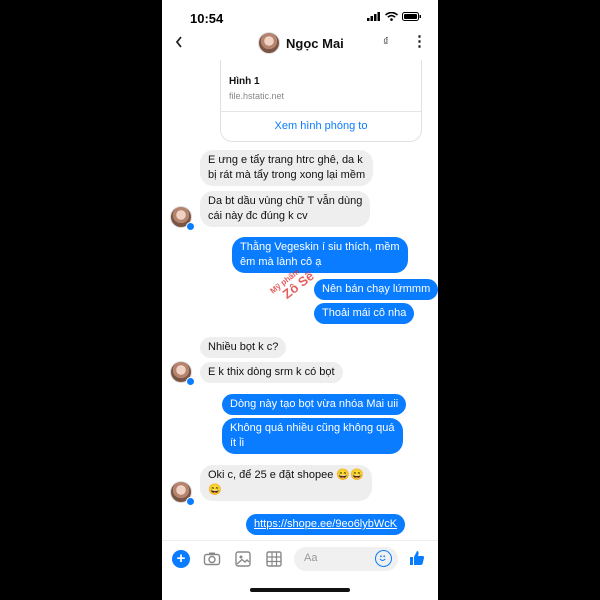  I want to click on view-image-button: Xem hình phóng to, so click(321, 126).